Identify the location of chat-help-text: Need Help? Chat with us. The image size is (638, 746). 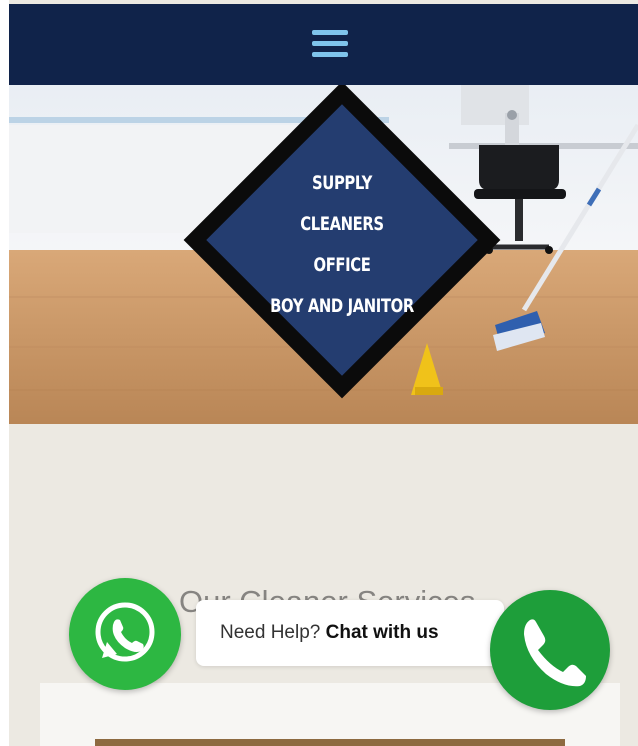
(329, 633).